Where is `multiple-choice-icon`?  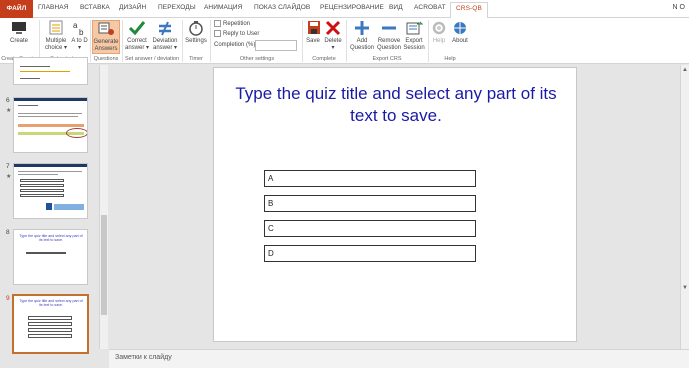
multiple-choice-icon is located at coordinates (56, 28).